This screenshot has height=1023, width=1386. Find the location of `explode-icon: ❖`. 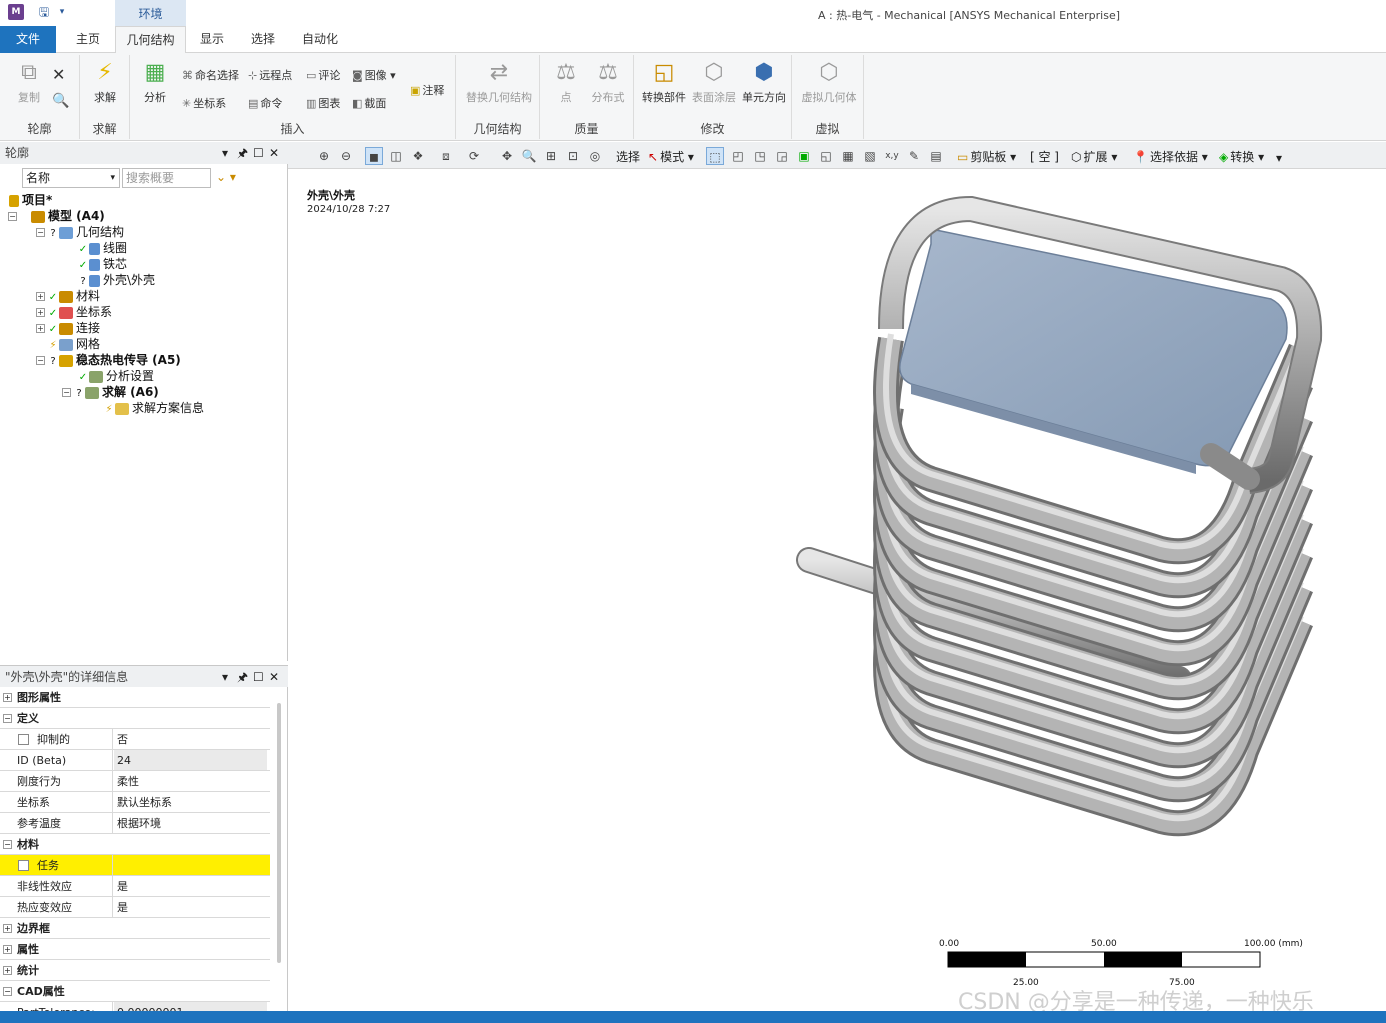

explode-icon: ❖ is located at coordinates (418, 156).